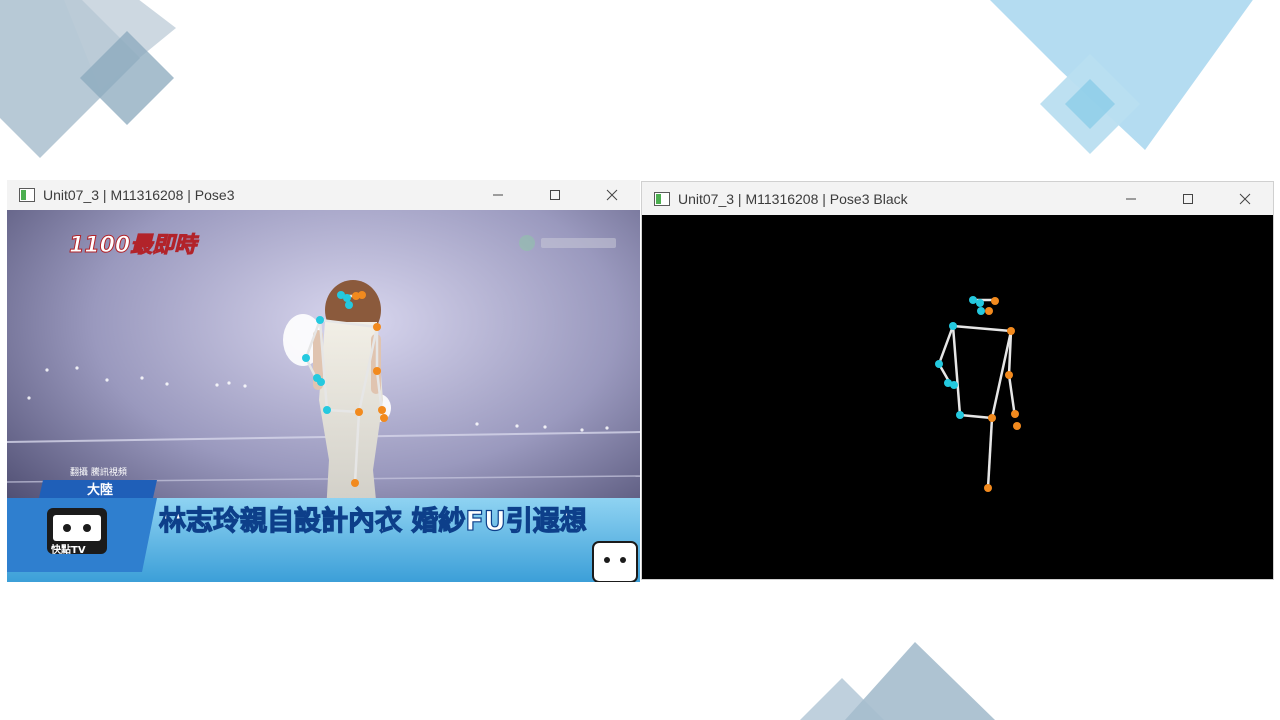 The height and width of the screenshot is (720, 1280). What do you see at coordinates (373, 521) in the screenshot?
I see `news-headline: 林志玲親自設計內衣 婚紗FU引遐想` at bounding box center [373, 521].